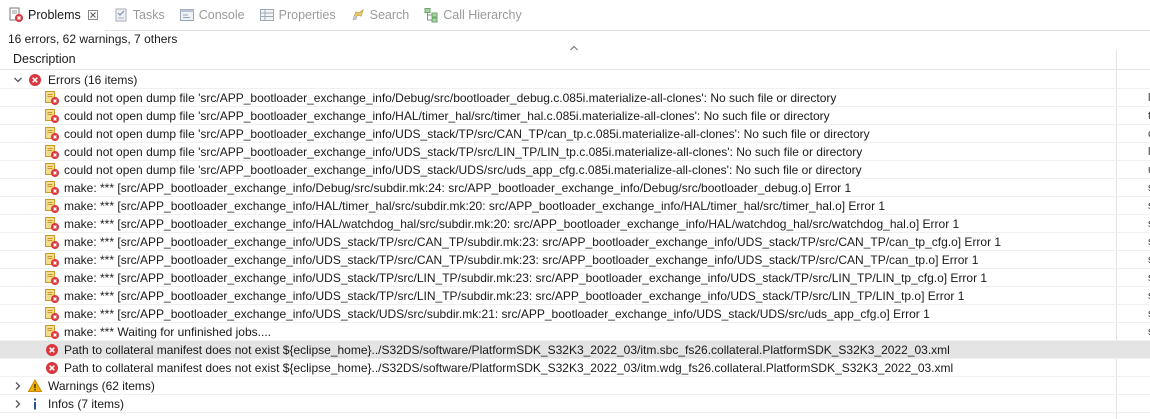 This screenshot has width=1150, height=419. What do you see at coordinates (575, 404) in the screenshot?
I see `group-infos: Infos (7 items)` at bounding box center [575, 404].